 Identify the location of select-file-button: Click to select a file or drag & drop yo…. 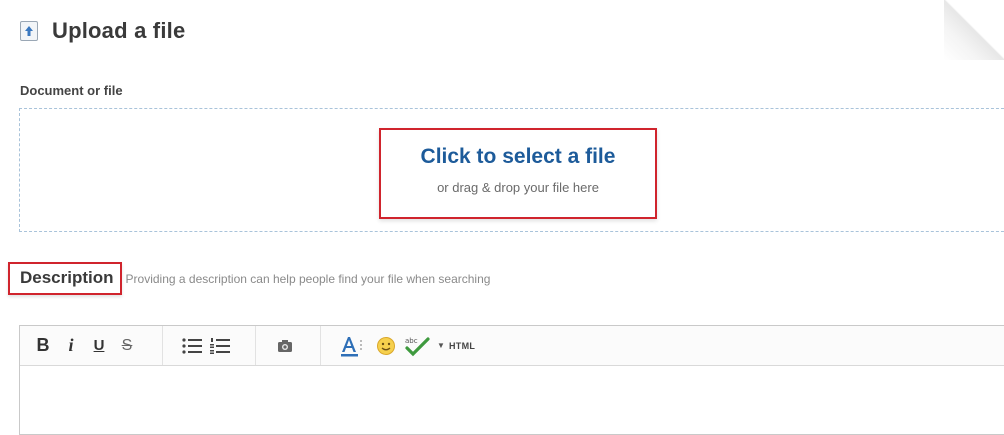
(518, 173).